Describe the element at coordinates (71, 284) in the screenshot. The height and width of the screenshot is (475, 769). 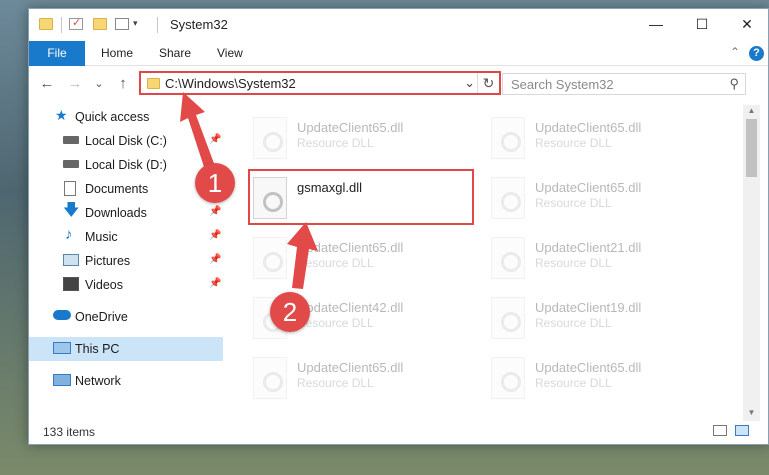
I see `videos-icon` at that location.